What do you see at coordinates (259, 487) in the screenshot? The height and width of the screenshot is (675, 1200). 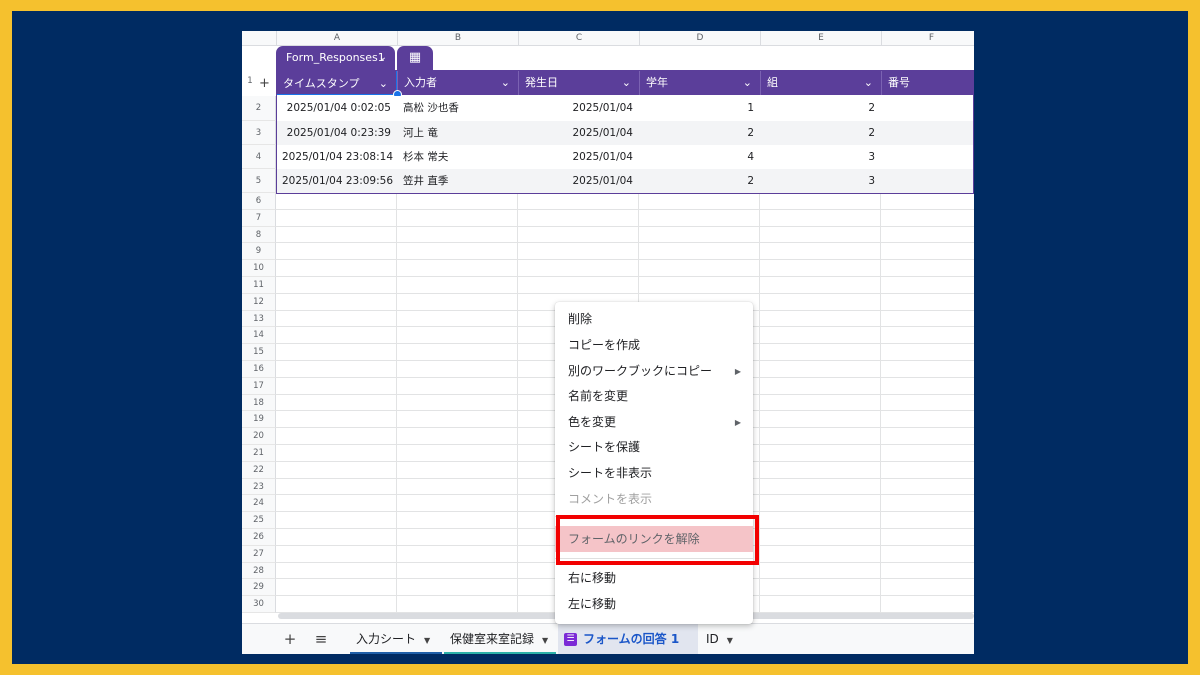 I see `row-number: 23` at bounding box center [259, 487].